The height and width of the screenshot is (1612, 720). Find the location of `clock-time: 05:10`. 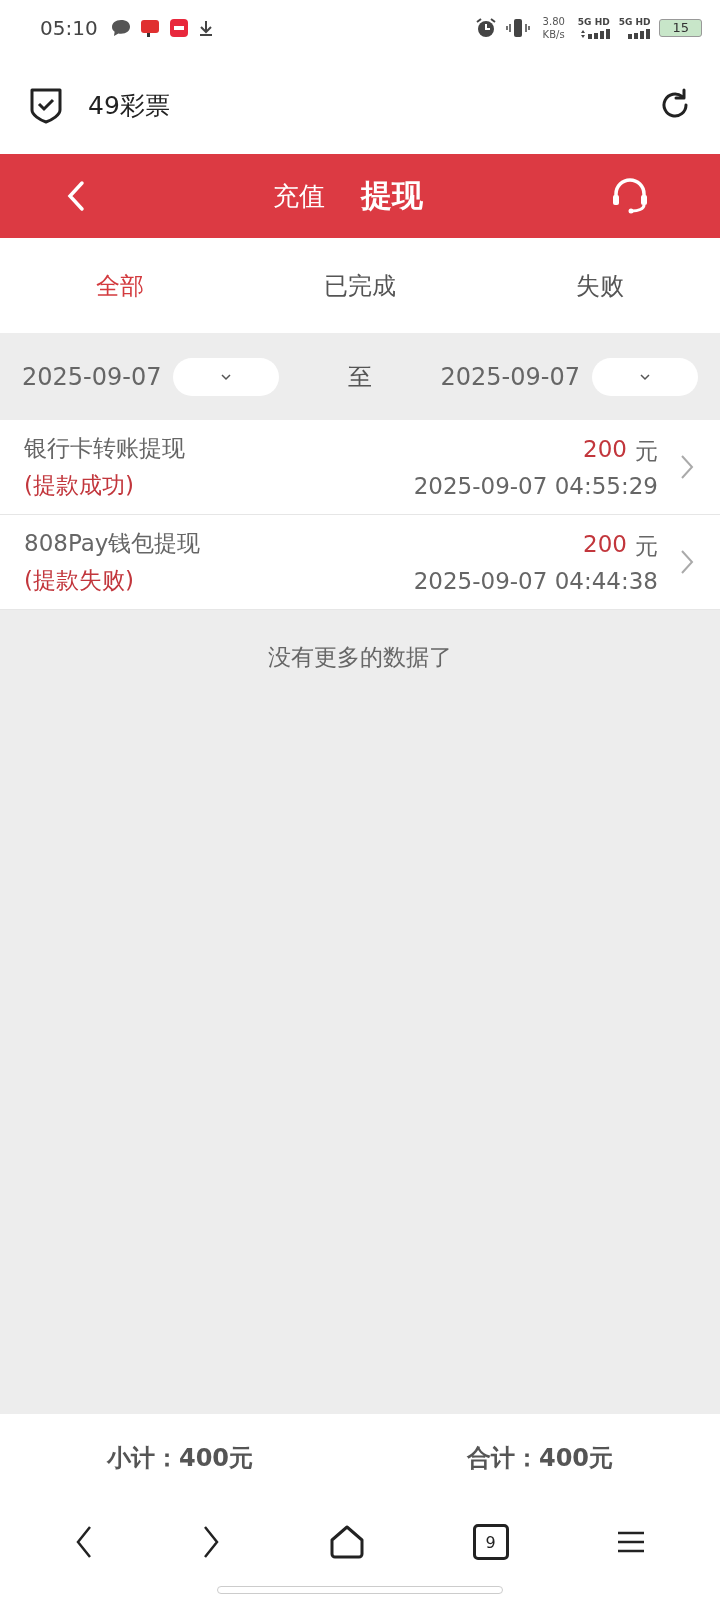

clock-time: 05:10 is located at coordinates (69, 28).